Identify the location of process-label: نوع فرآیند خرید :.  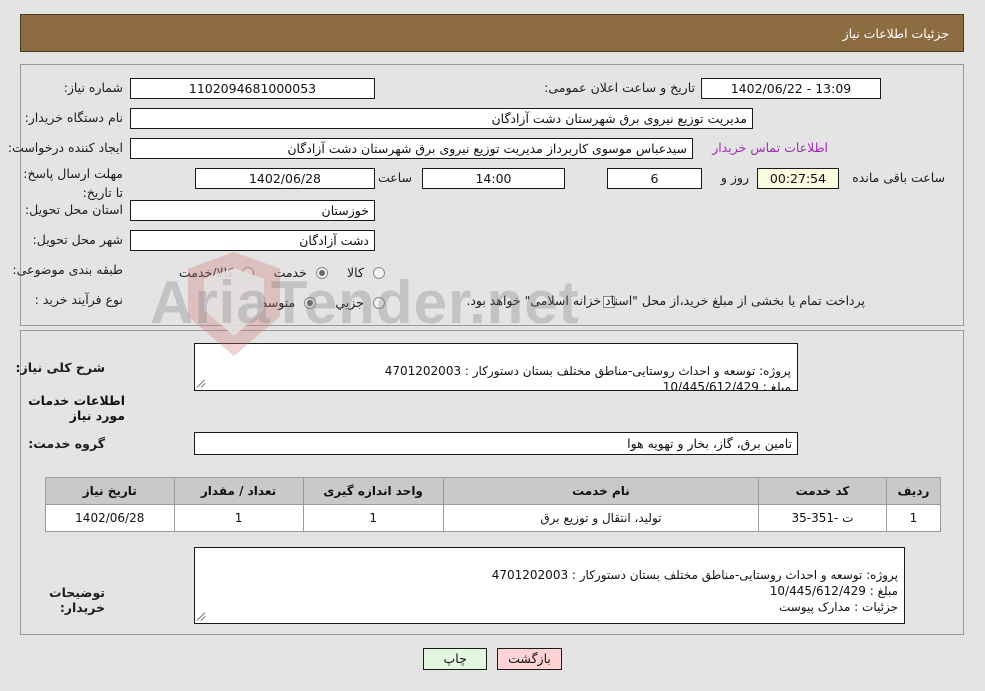
(78, 299).